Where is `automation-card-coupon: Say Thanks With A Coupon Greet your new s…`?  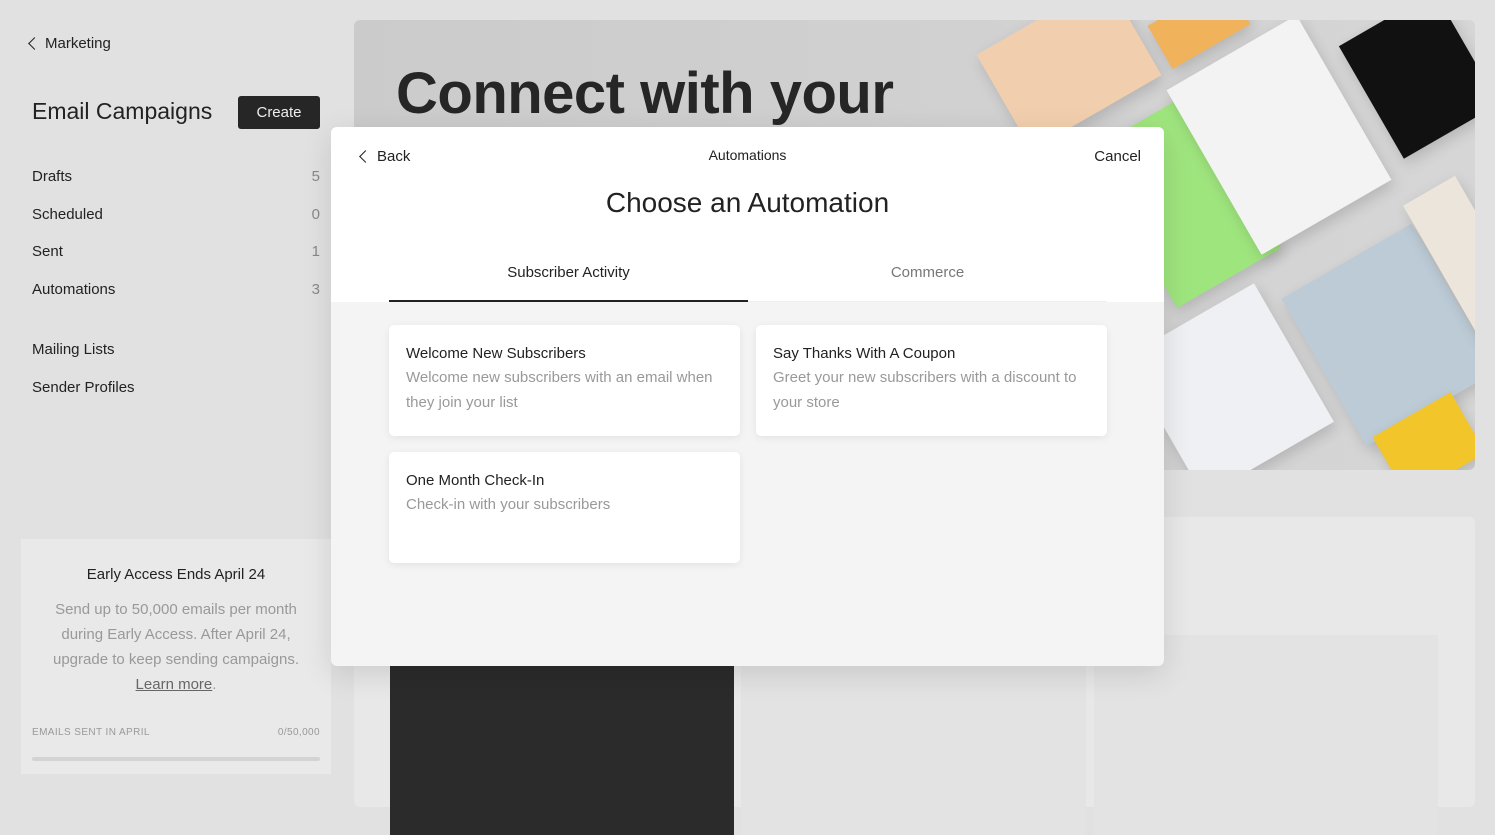 automation-card-coupon: Say Thanks With A Coupon Greet your new s… is located at coordinates (931, 380).